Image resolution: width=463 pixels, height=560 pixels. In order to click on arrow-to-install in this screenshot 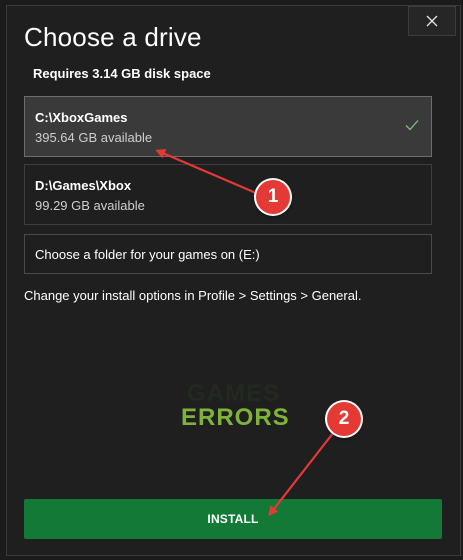, I will do `click(303, 472)`.